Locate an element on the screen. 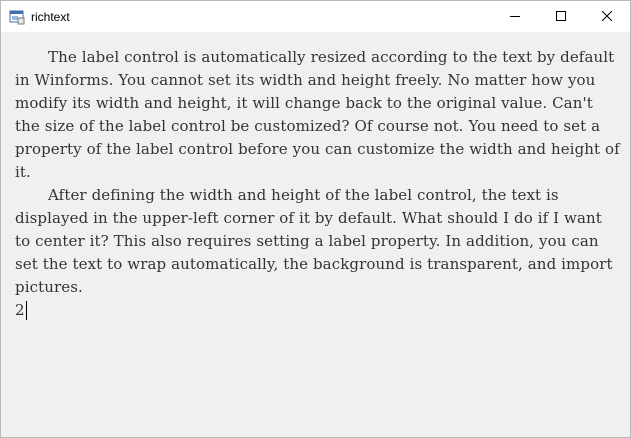  close-button is located at coordinates (607, 16).